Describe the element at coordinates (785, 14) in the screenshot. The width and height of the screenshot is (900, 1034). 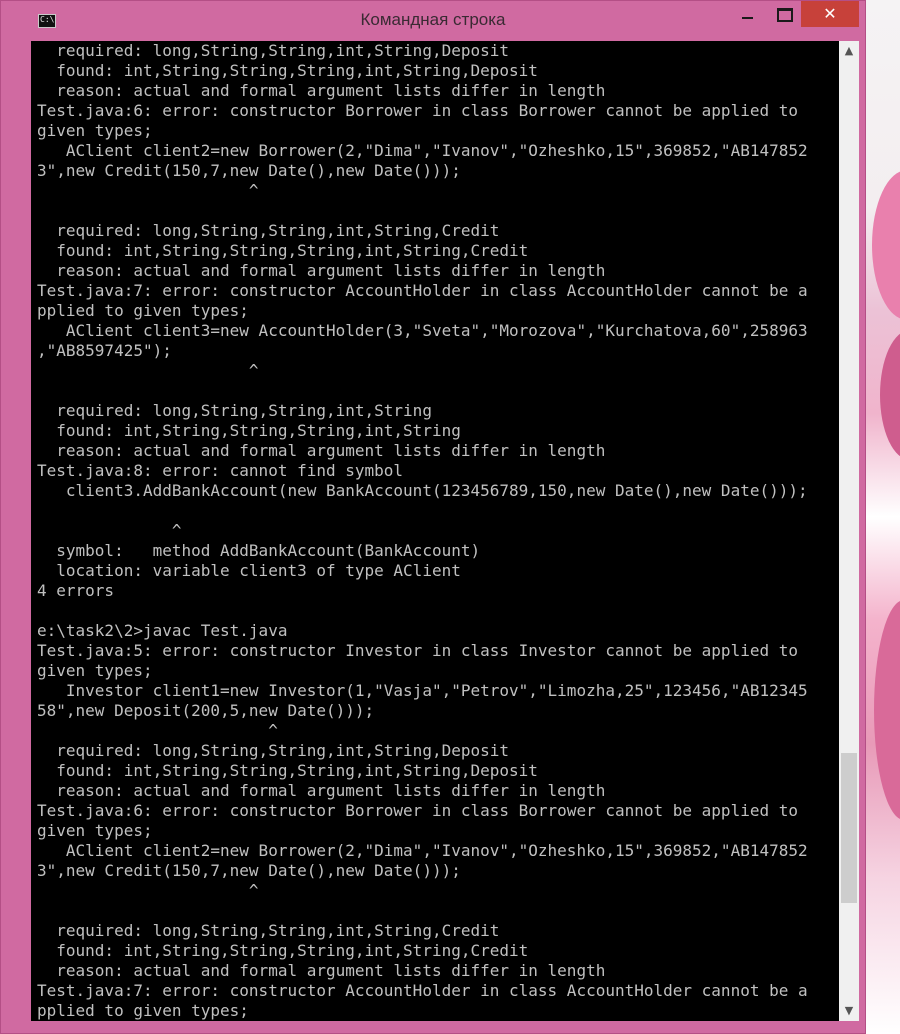
I see `maximize-button` at that location.